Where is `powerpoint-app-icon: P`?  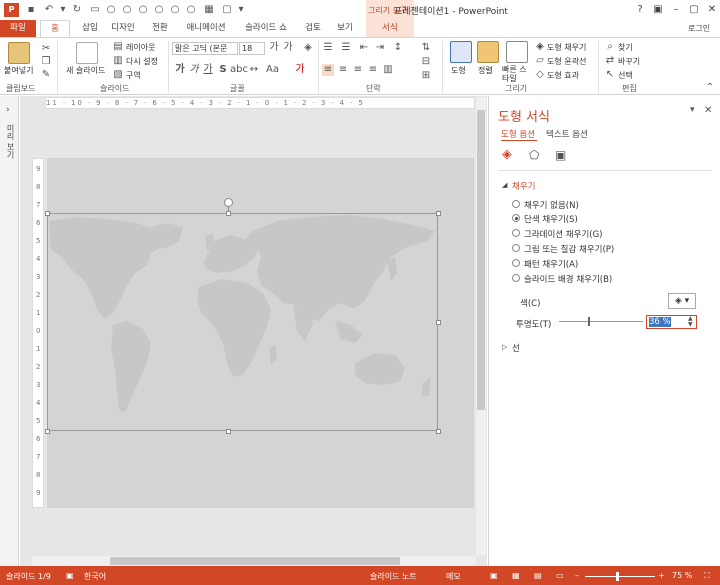
powerpoint-app-icon: P is located at coordinates (11, 10).